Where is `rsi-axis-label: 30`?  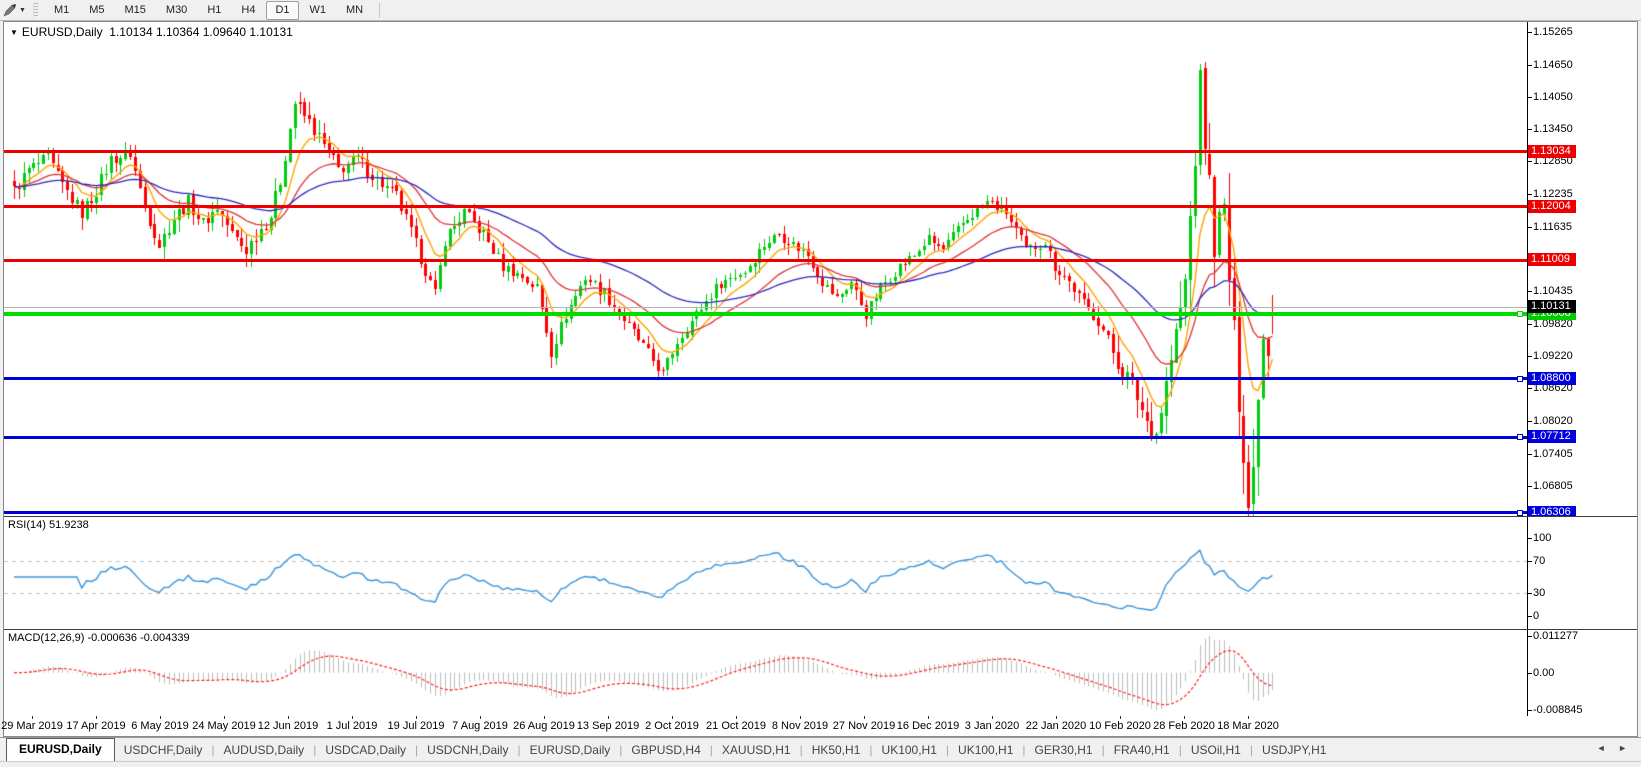 rsi-axis-label: 30 is located at coordinates (1539, 593).